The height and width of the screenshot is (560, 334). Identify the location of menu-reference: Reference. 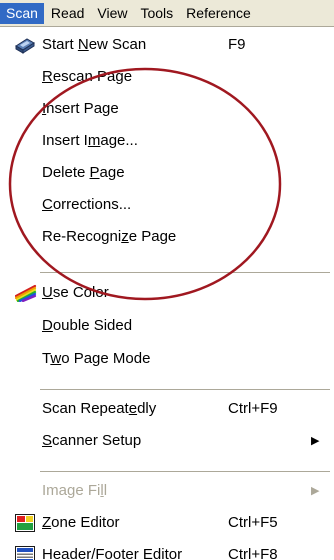
(218, 13).